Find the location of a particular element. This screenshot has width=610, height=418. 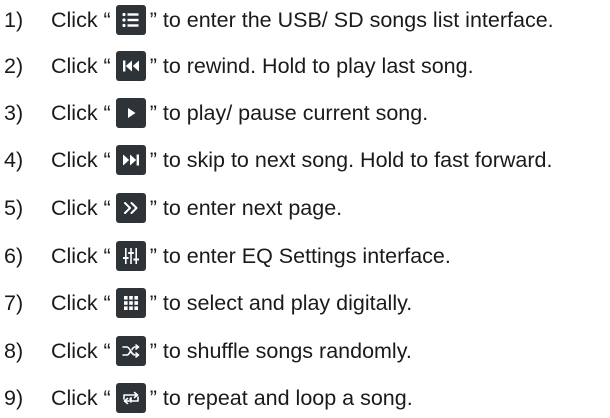

item-number: 4) is located at coordinates (14, 159).